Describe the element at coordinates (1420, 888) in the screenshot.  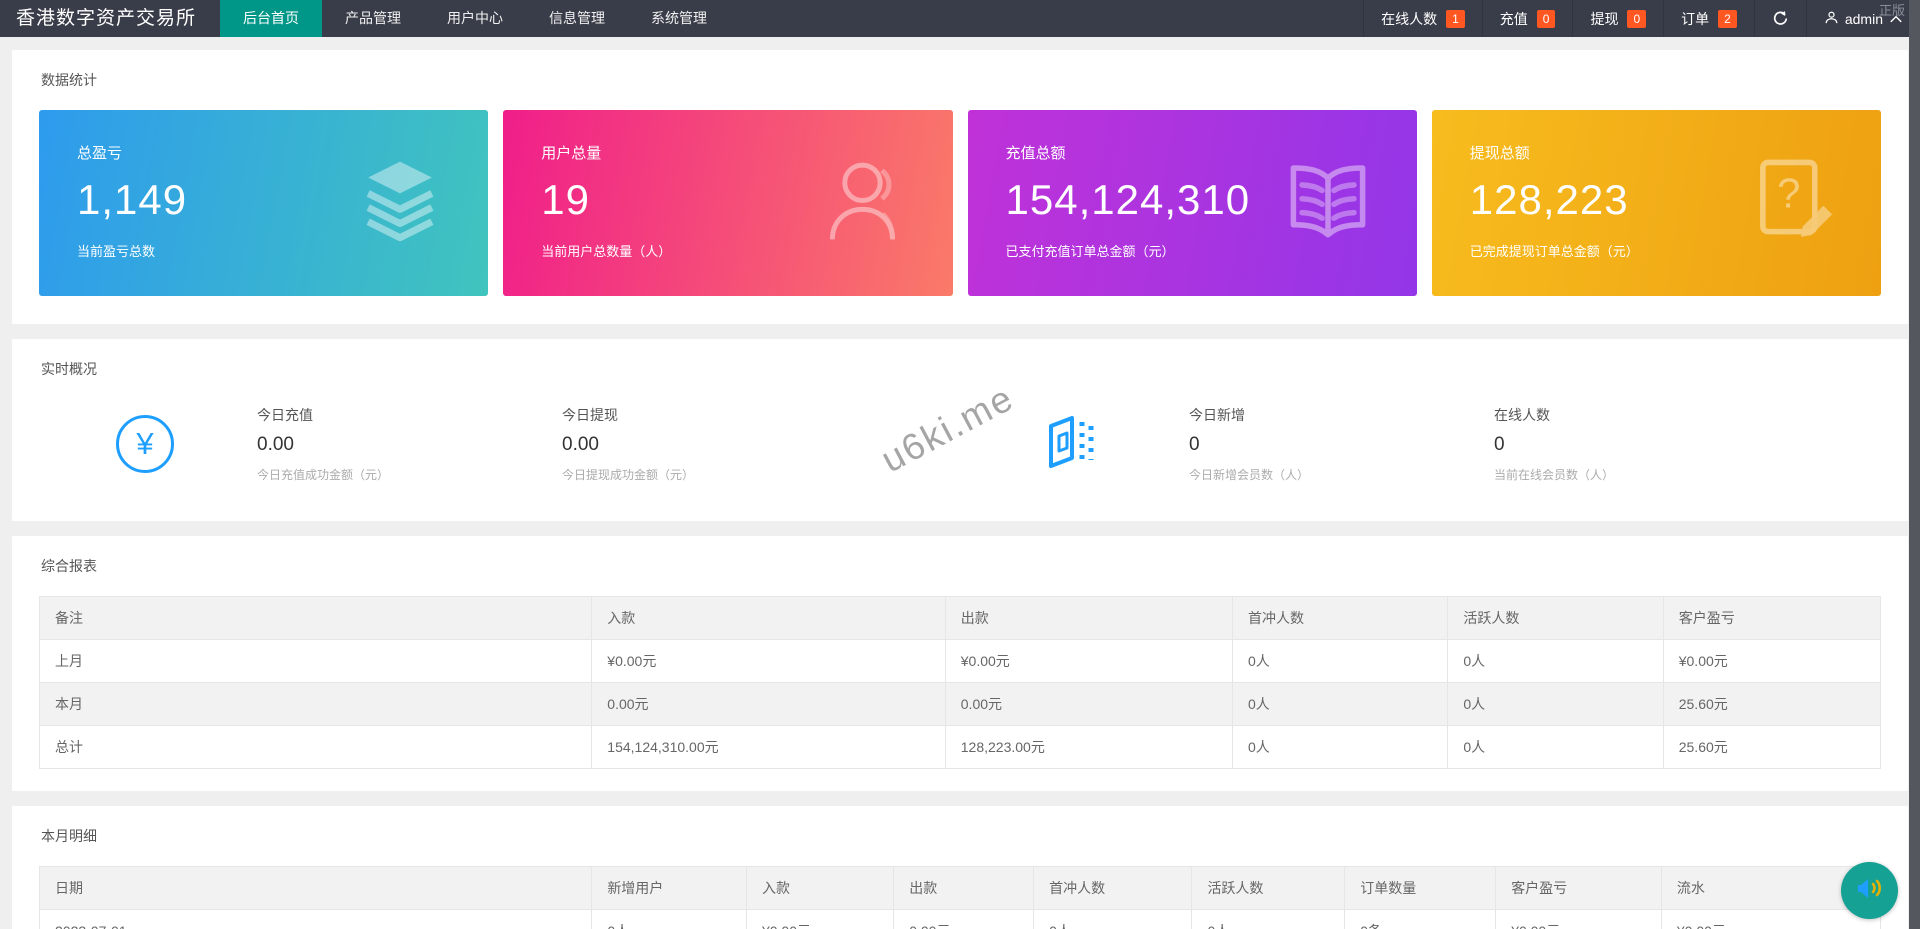
I see `col-header: 订单数量` at that location.